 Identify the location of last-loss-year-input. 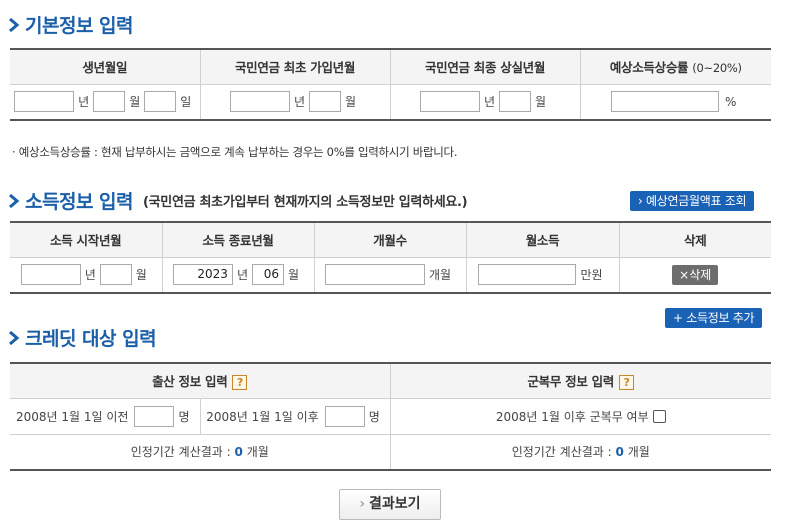
(449, 102).